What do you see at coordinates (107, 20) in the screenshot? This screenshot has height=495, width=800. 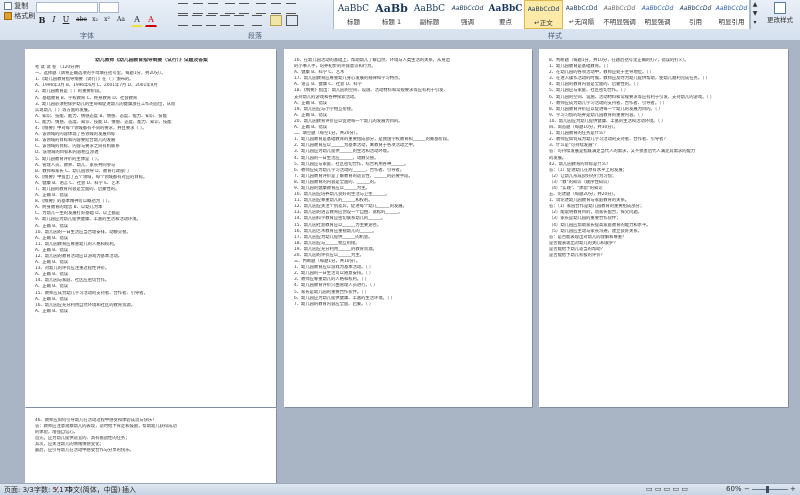 I see `superscript-button: x²` at bounding box center [107, 20].